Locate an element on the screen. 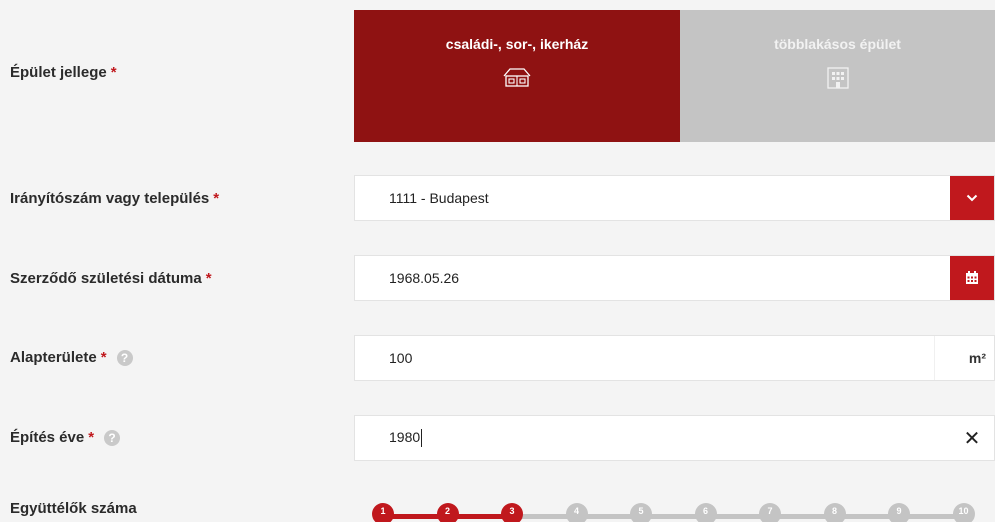 This screenshot has width=995, height=522. postal-code-label: Irányítószám vagy település * is located at coordinates (114, 198).